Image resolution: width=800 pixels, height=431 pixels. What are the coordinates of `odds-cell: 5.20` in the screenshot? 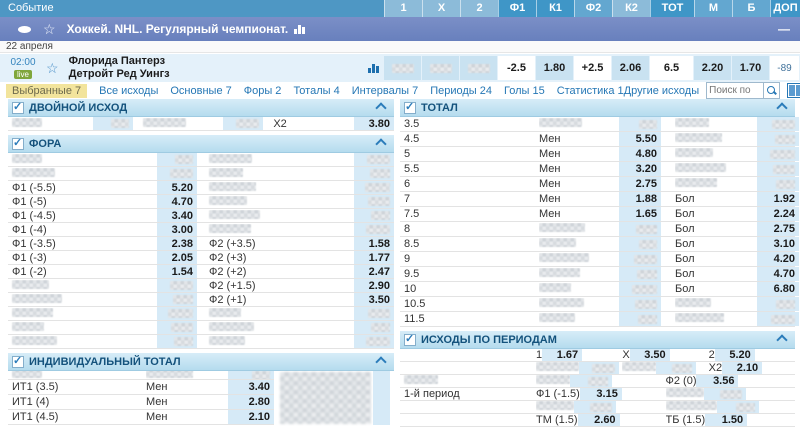 It's located at (734, 355).